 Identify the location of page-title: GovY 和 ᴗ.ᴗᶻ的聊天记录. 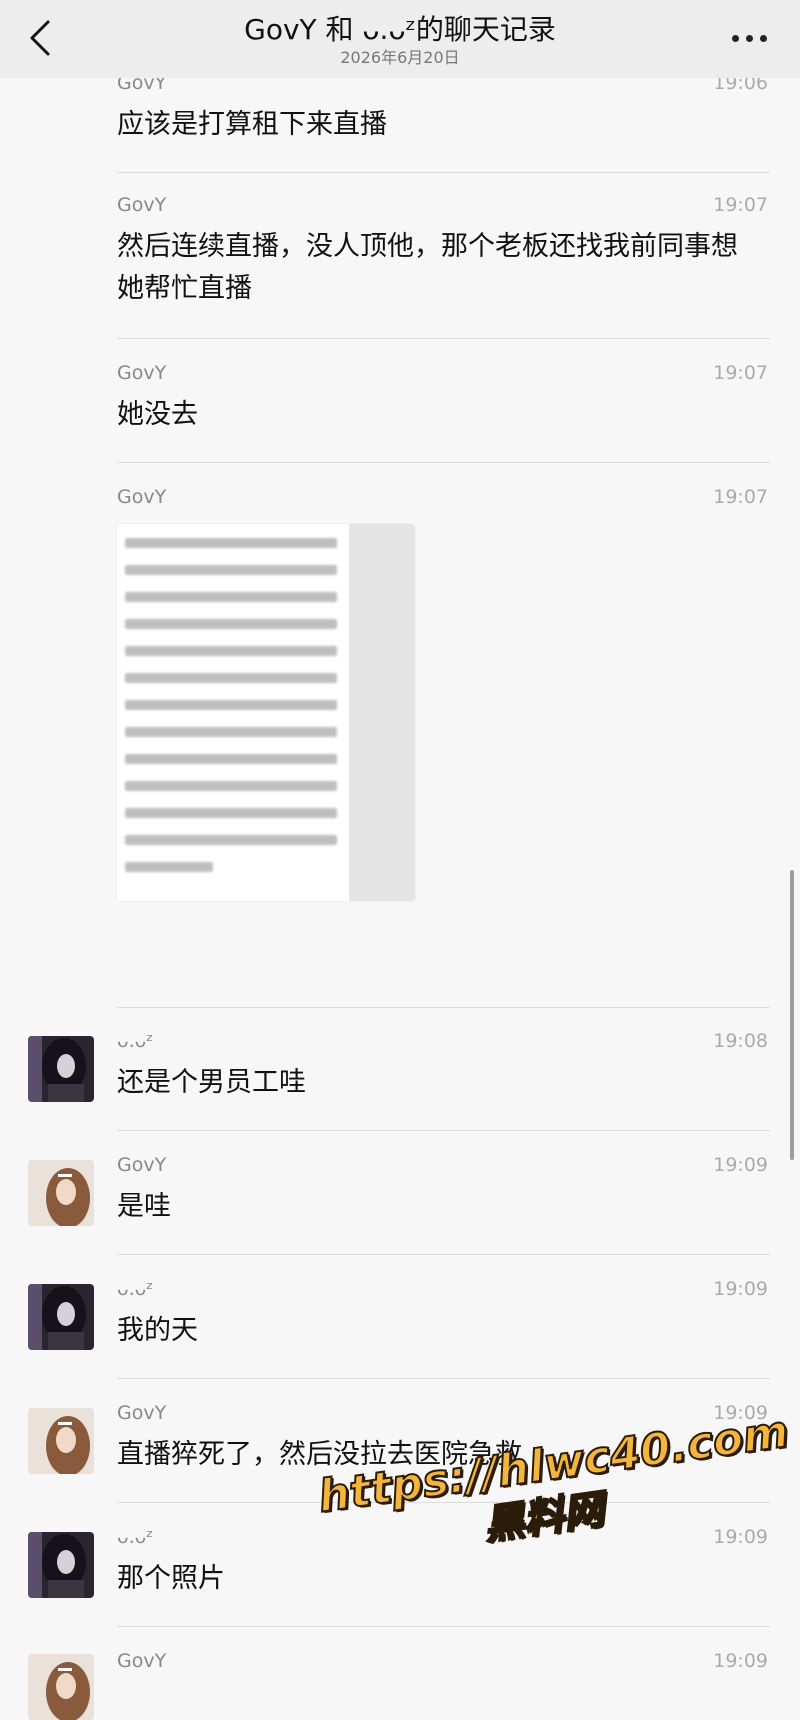
(400, 29).